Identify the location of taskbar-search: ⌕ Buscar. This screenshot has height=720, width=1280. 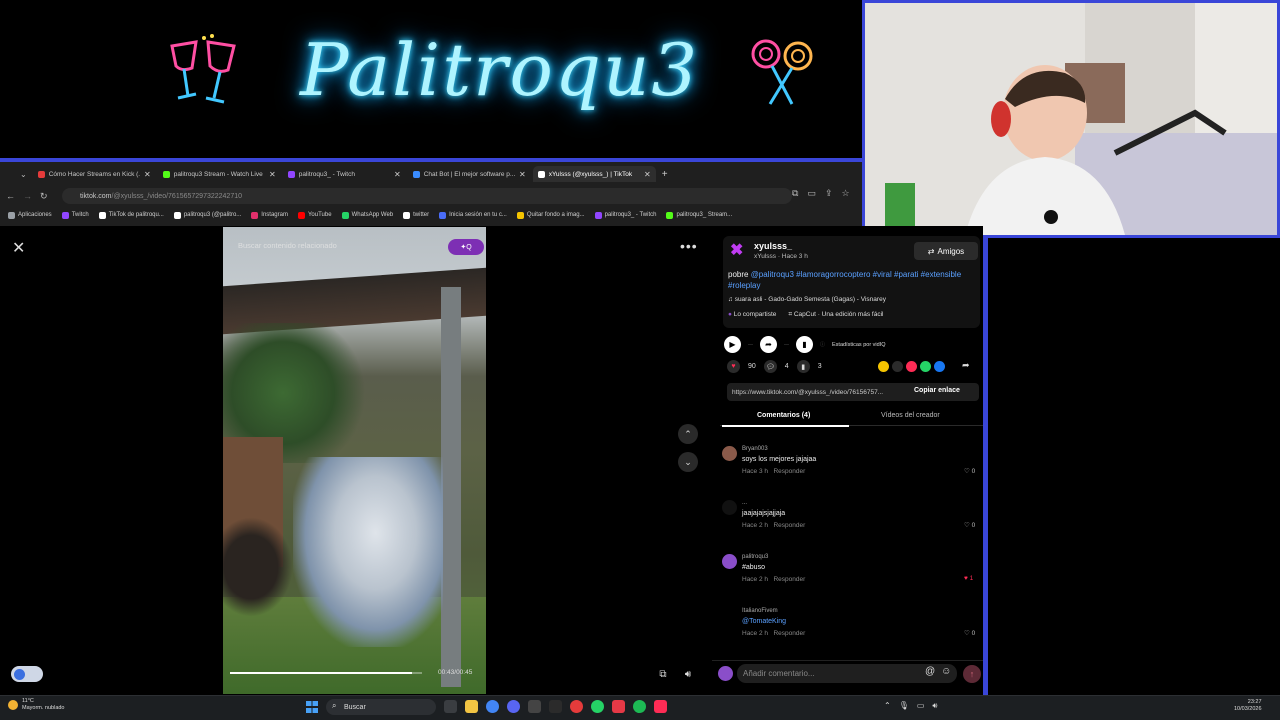
(381, 707).